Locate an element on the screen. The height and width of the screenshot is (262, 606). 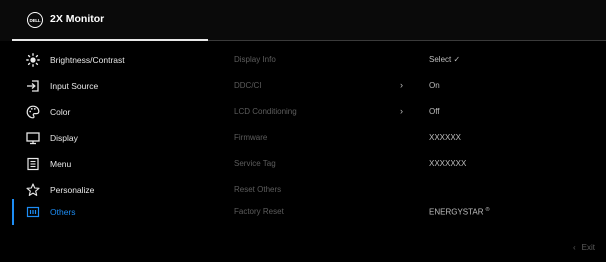
menu-item-brightness-contrast: Brightness/Contrast is located at coordinates (110, 60).